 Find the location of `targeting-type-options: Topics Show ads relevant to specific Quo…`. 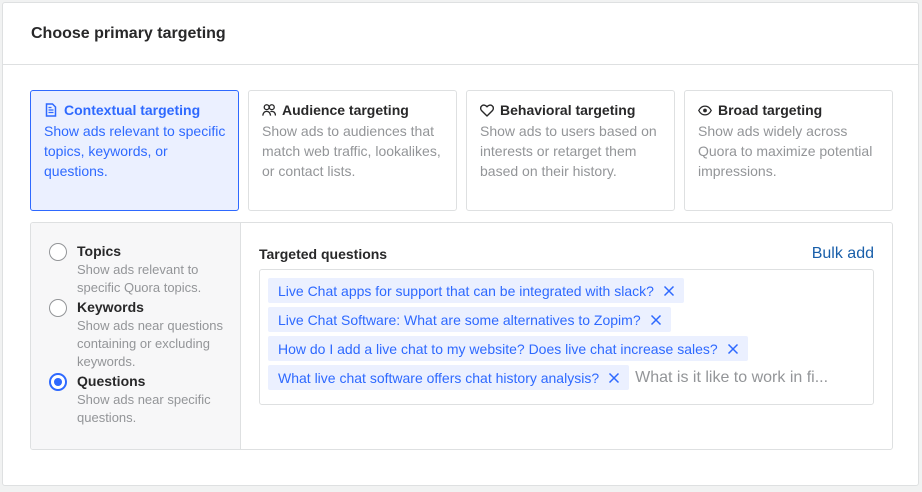

targeting-type-options: Topics Show ads relevant to specific Quo… is located at coordinates (136, 336).